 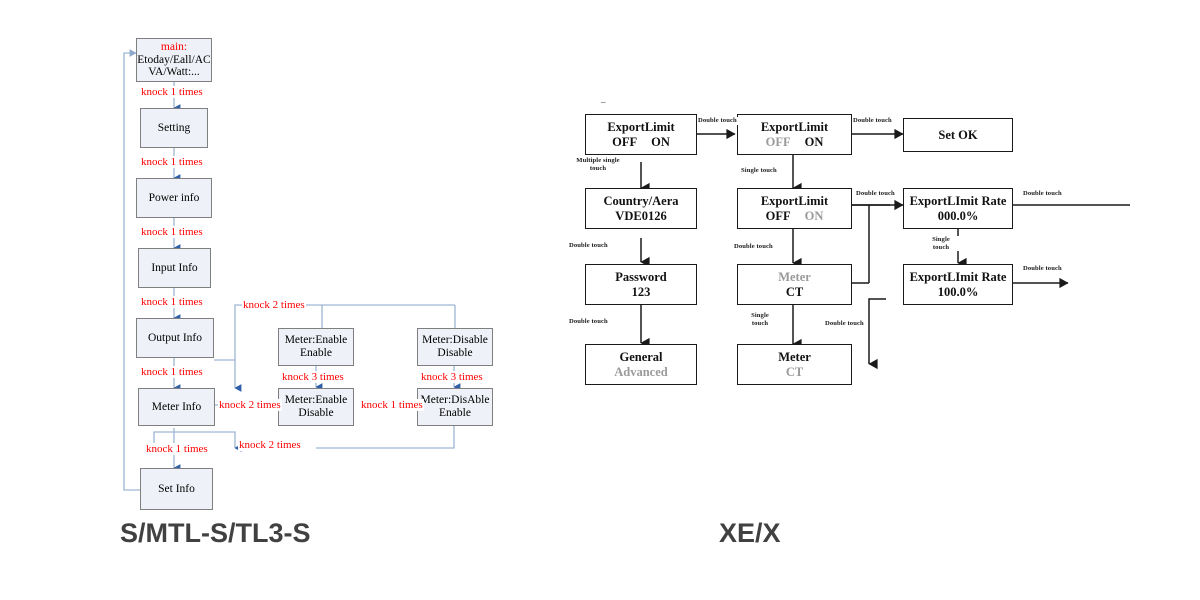 I want to click on node-set-ok: Set OK, so click(x=958, y=135).